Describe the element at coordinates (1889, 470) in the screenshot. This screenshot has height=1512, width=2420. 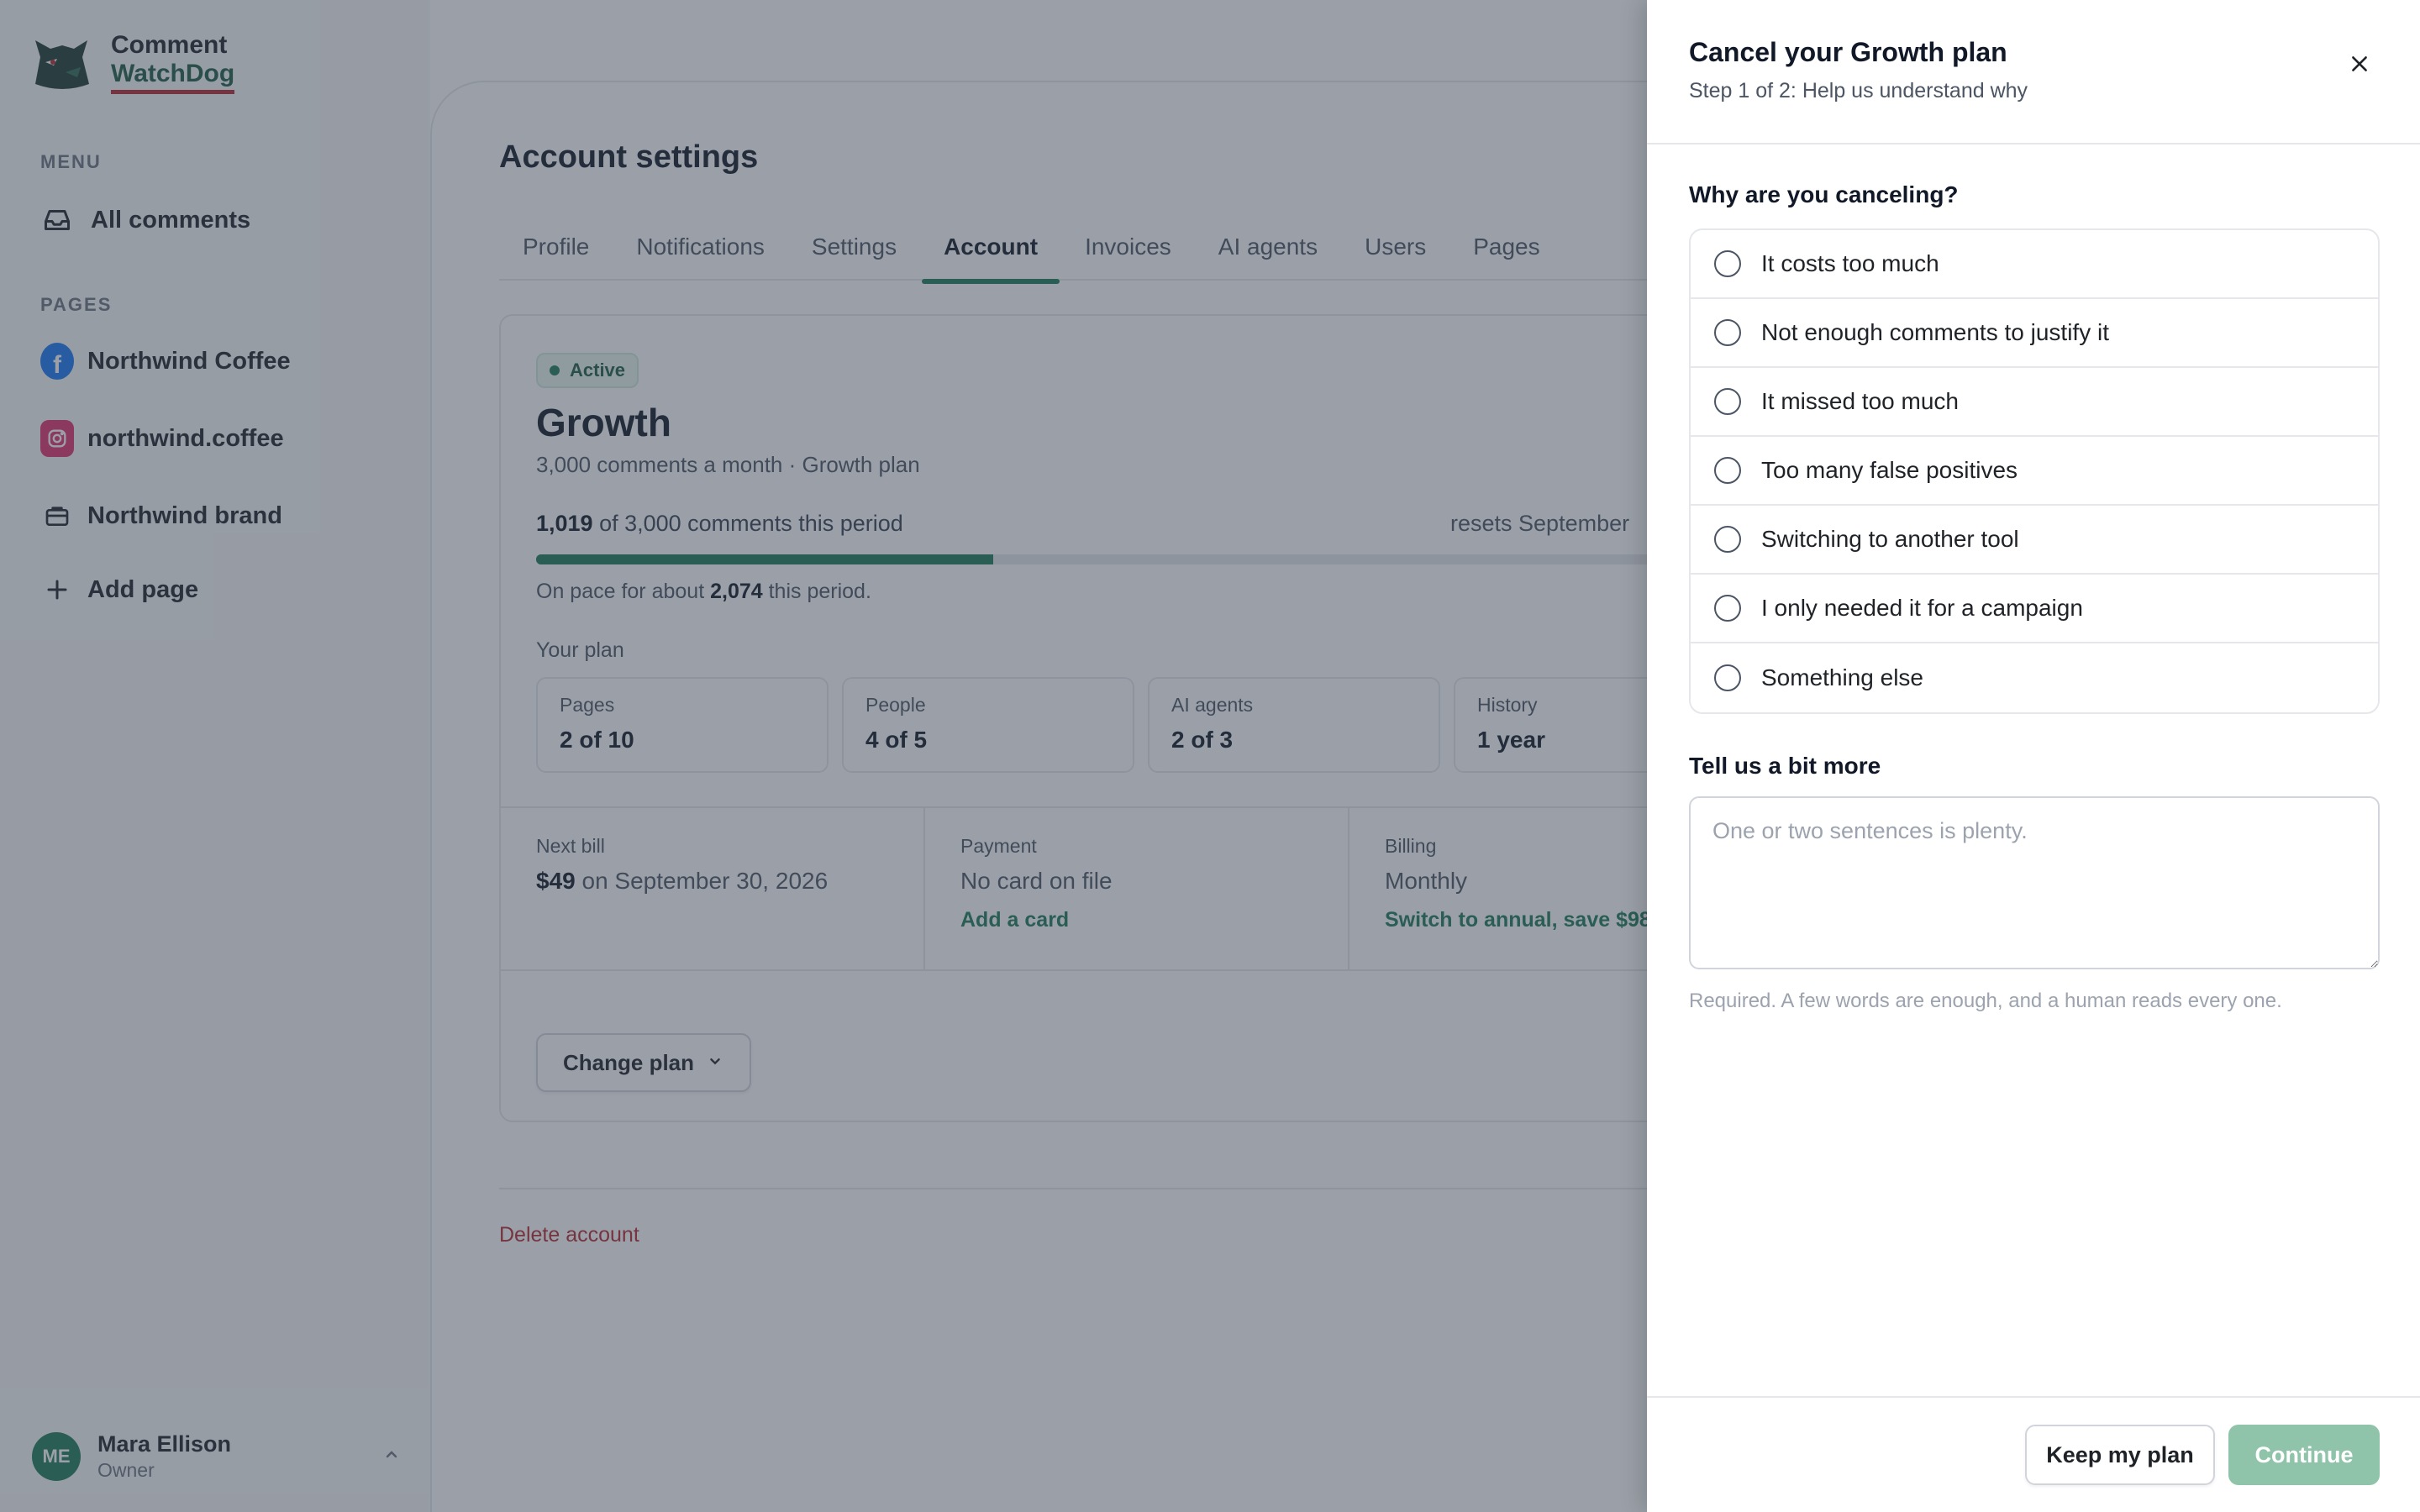
I see `reason-label: Too many false positives` at that location.